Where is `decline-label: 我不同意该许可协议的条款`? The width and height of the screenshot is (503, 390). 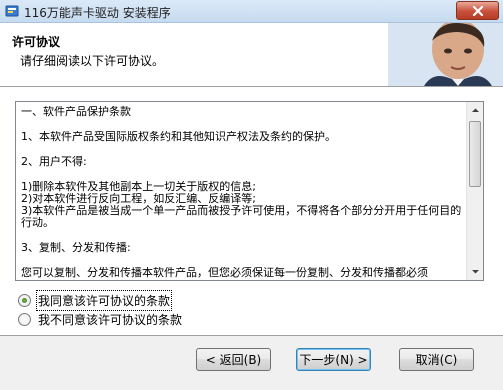
decline-label: 我不同意该许可协议的条款 is located at coordinates (110, 319).